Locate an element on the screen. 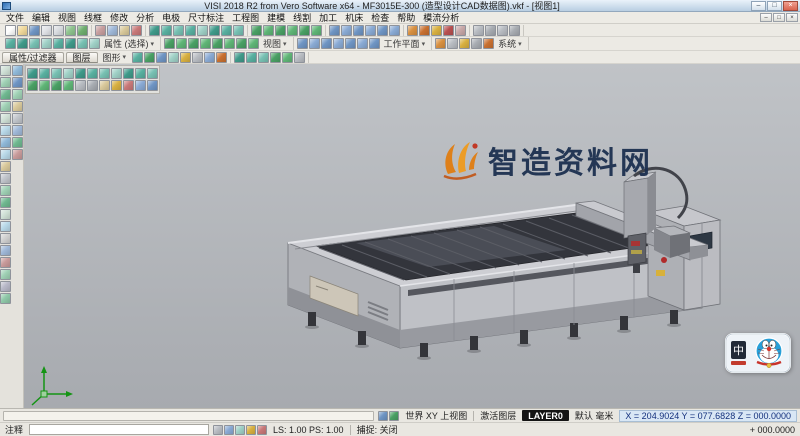 Image resolution: width=800 pixels, height=436 pixels. mesh-icon is located at coordinates (17, 130).